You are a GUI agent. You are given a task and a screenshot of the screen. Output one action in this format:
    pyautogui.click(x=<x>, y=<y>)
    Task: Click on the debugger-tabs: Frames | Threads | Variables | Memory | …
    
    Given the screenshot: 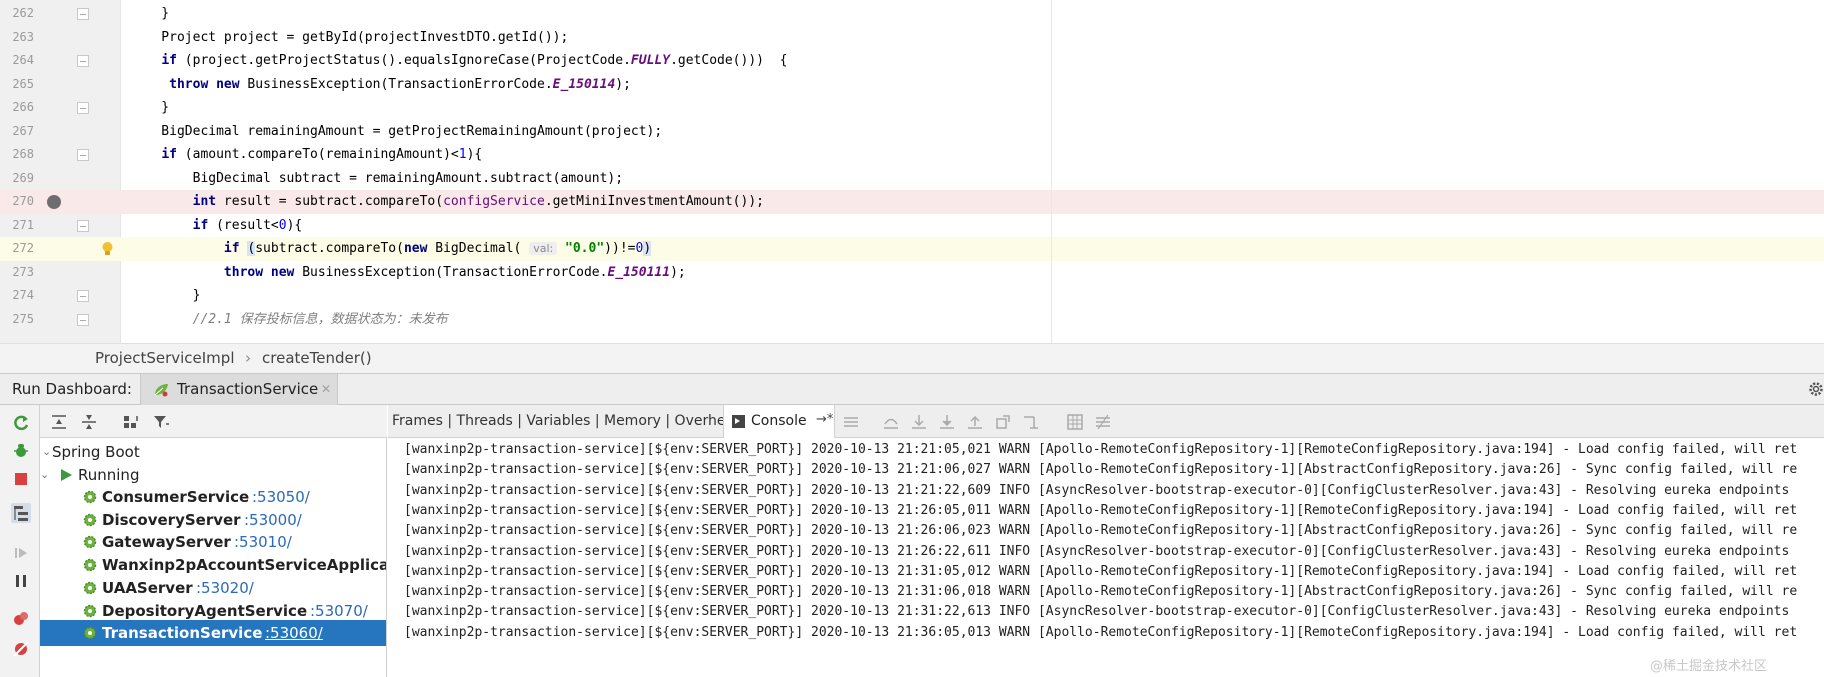 What is the action you would take?
    pyautogui.click(x=567, y=421)
    